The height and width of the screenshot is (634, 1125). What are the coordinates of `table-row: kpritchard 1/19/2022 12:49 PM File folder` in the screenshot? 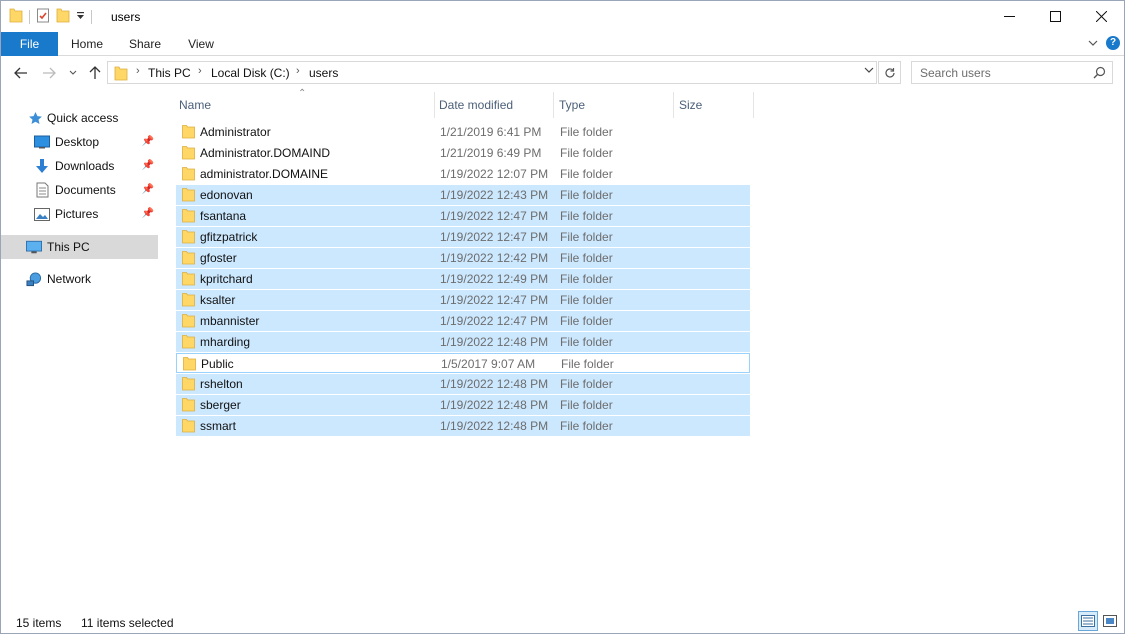 It's located at (463, 279).